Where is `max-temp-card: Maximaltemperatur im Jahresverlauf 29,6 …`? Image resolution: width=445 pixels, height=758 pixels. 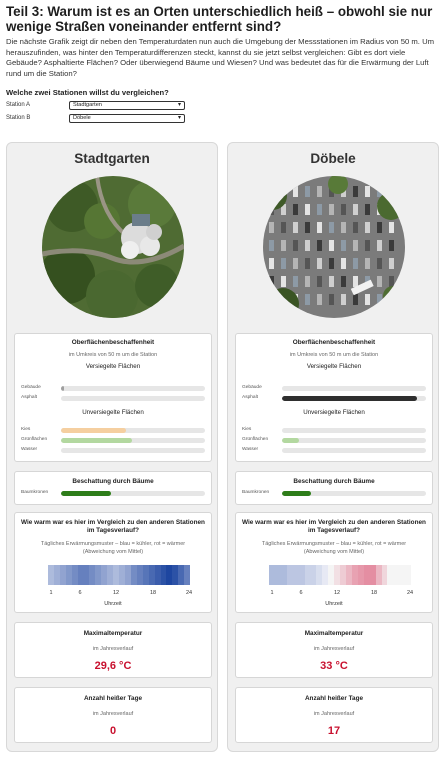 max-temp-card: Maximaltemperatur im Jahresverlauf 29,6 … is located at coordinates (113, 650).